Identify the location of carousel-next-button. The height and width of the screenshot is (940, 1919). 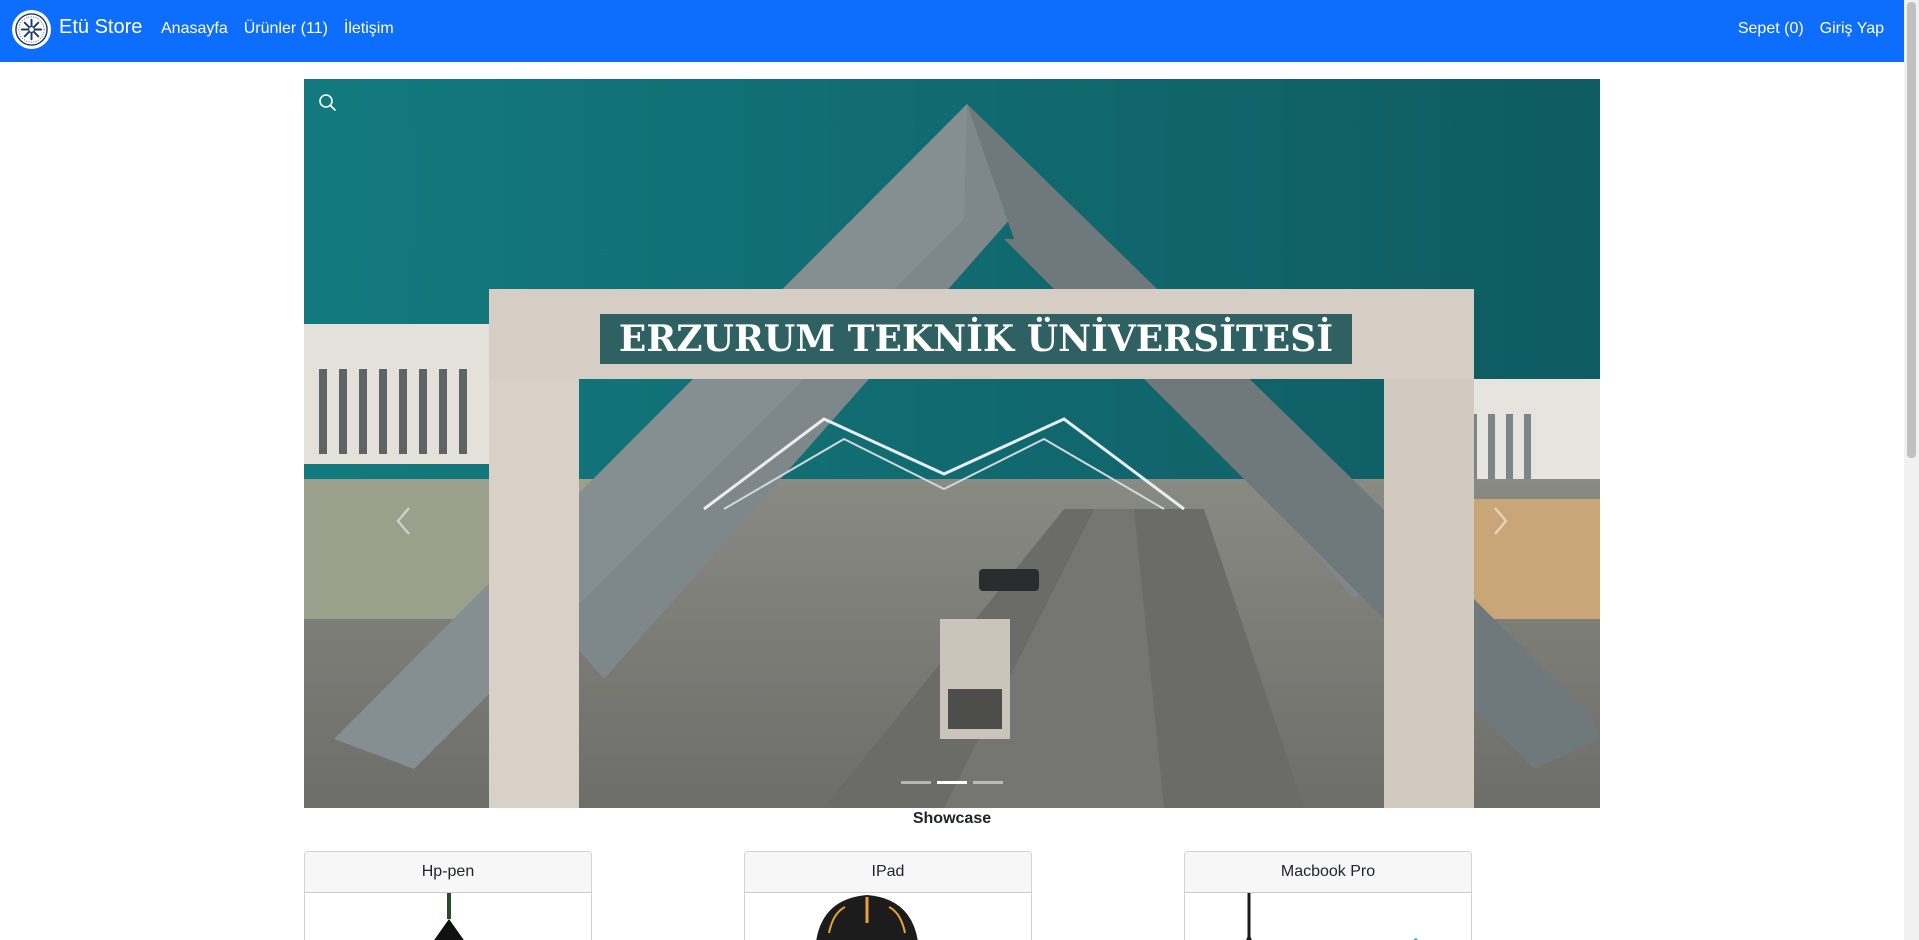
(1500, 521).